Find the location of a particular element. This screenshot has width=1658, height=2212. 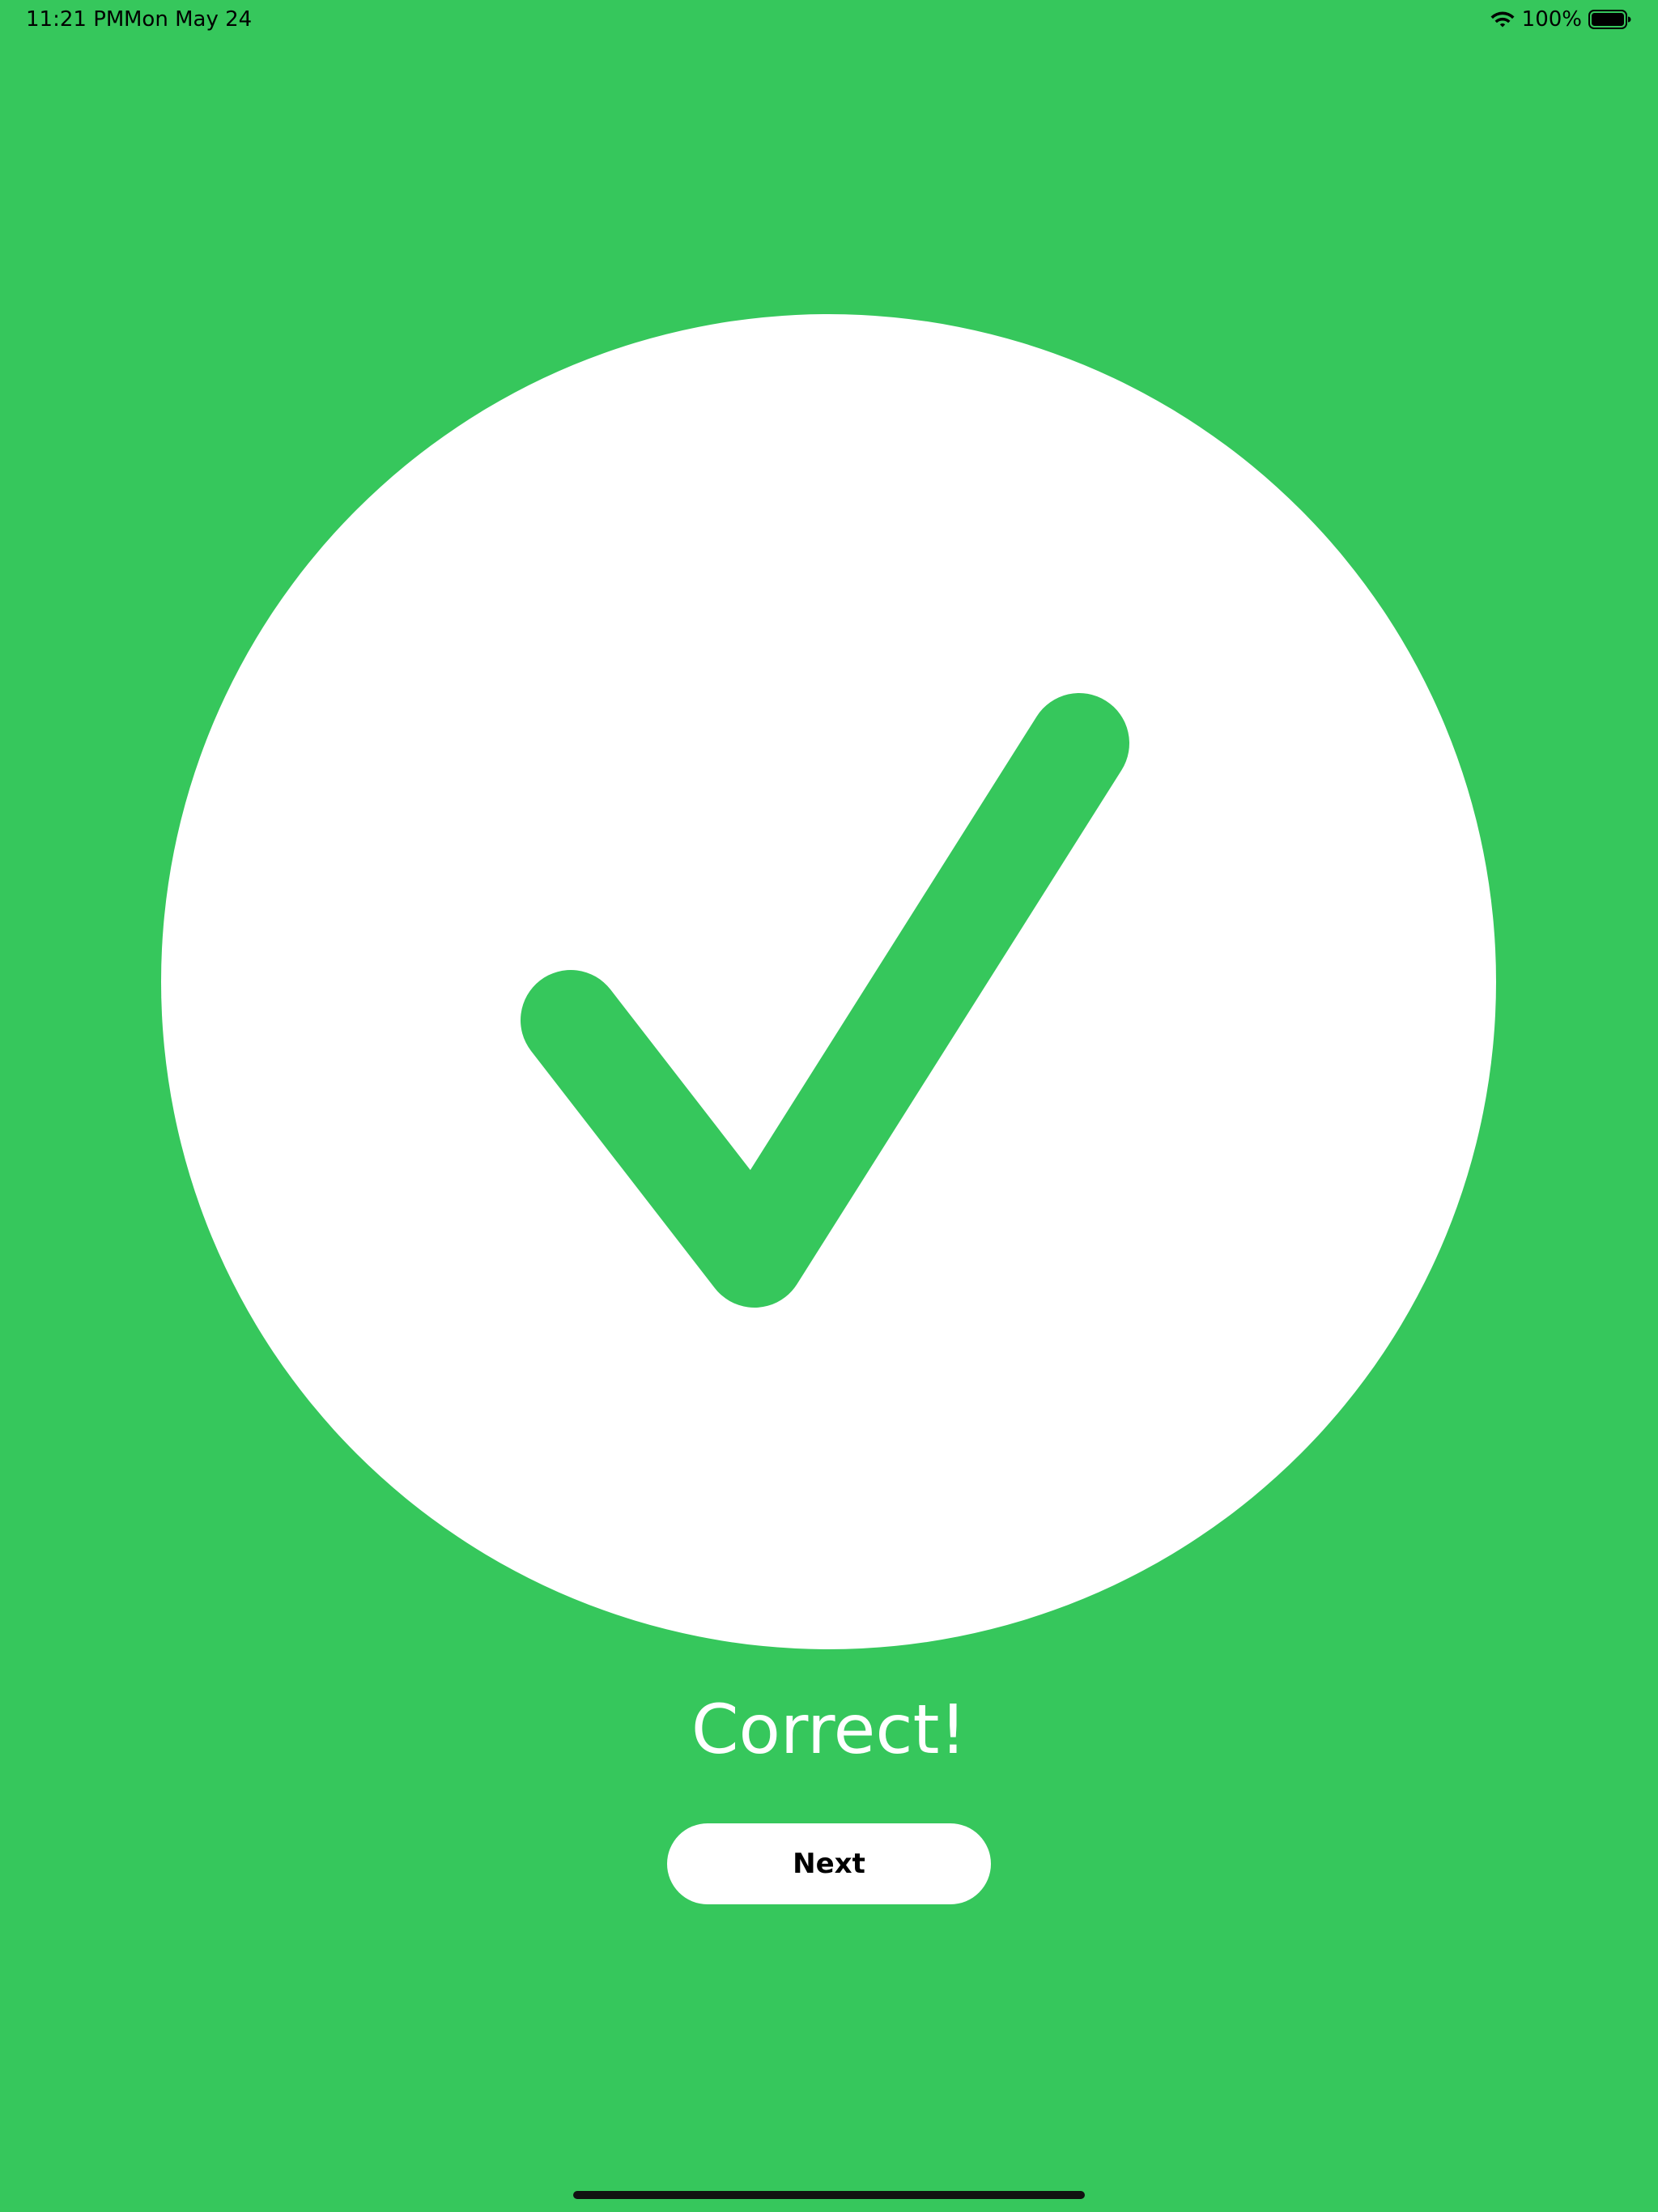

status-bar: 11:21 PM Mon May 24 100% is located at coordinates (829, 19).